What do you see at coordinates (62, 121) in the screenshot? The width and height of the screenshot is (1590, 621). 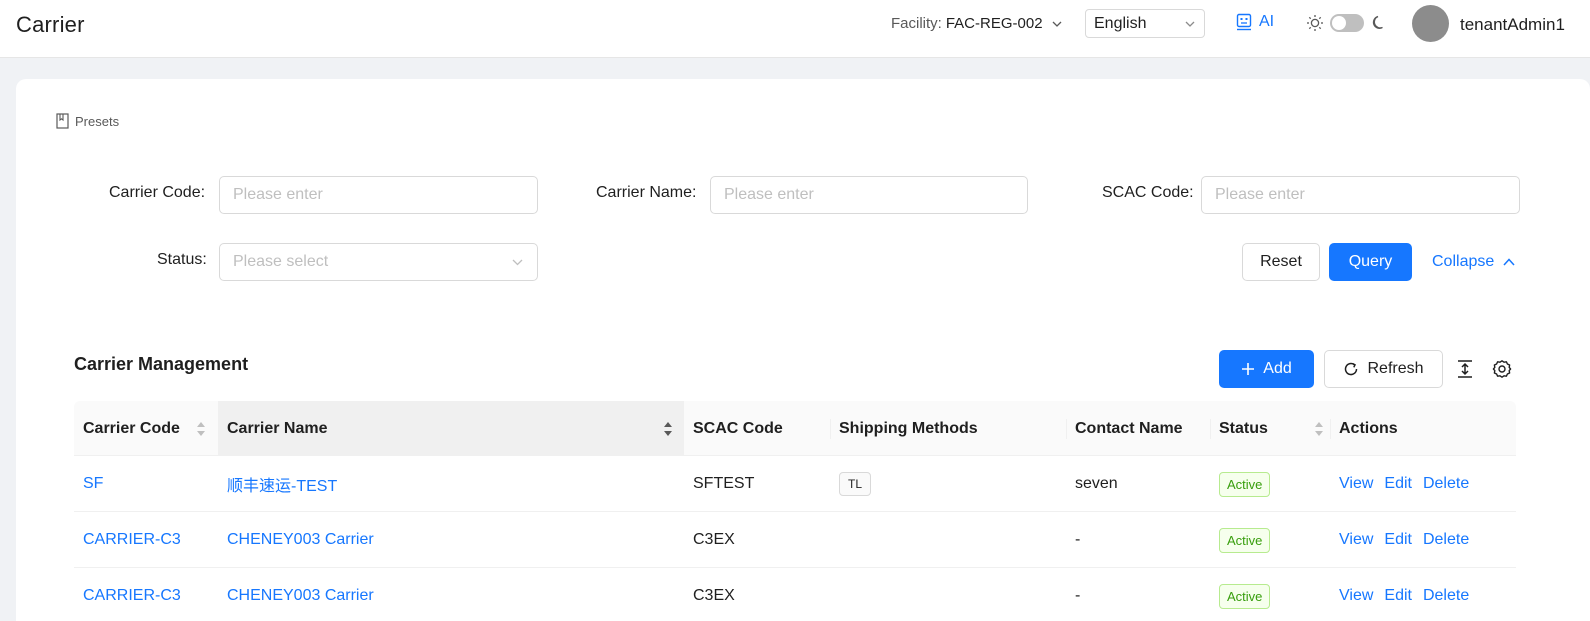 I see `bookmark-icon` at bounding box center [62, 121].